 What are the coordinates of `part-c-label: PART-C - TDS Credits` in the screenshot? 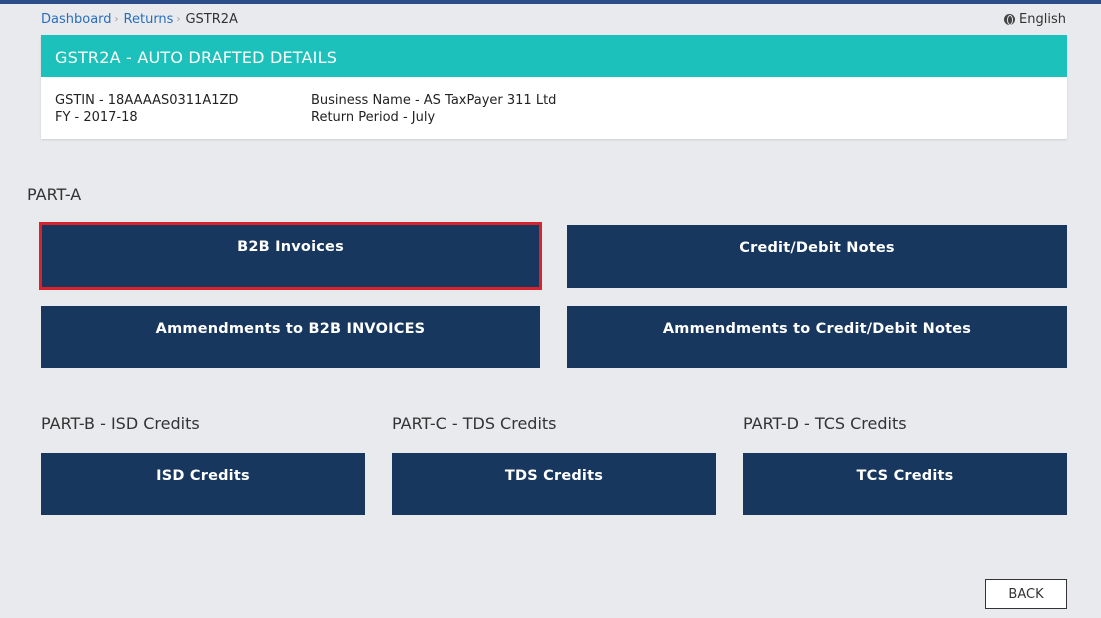 It's located at (474, 423).